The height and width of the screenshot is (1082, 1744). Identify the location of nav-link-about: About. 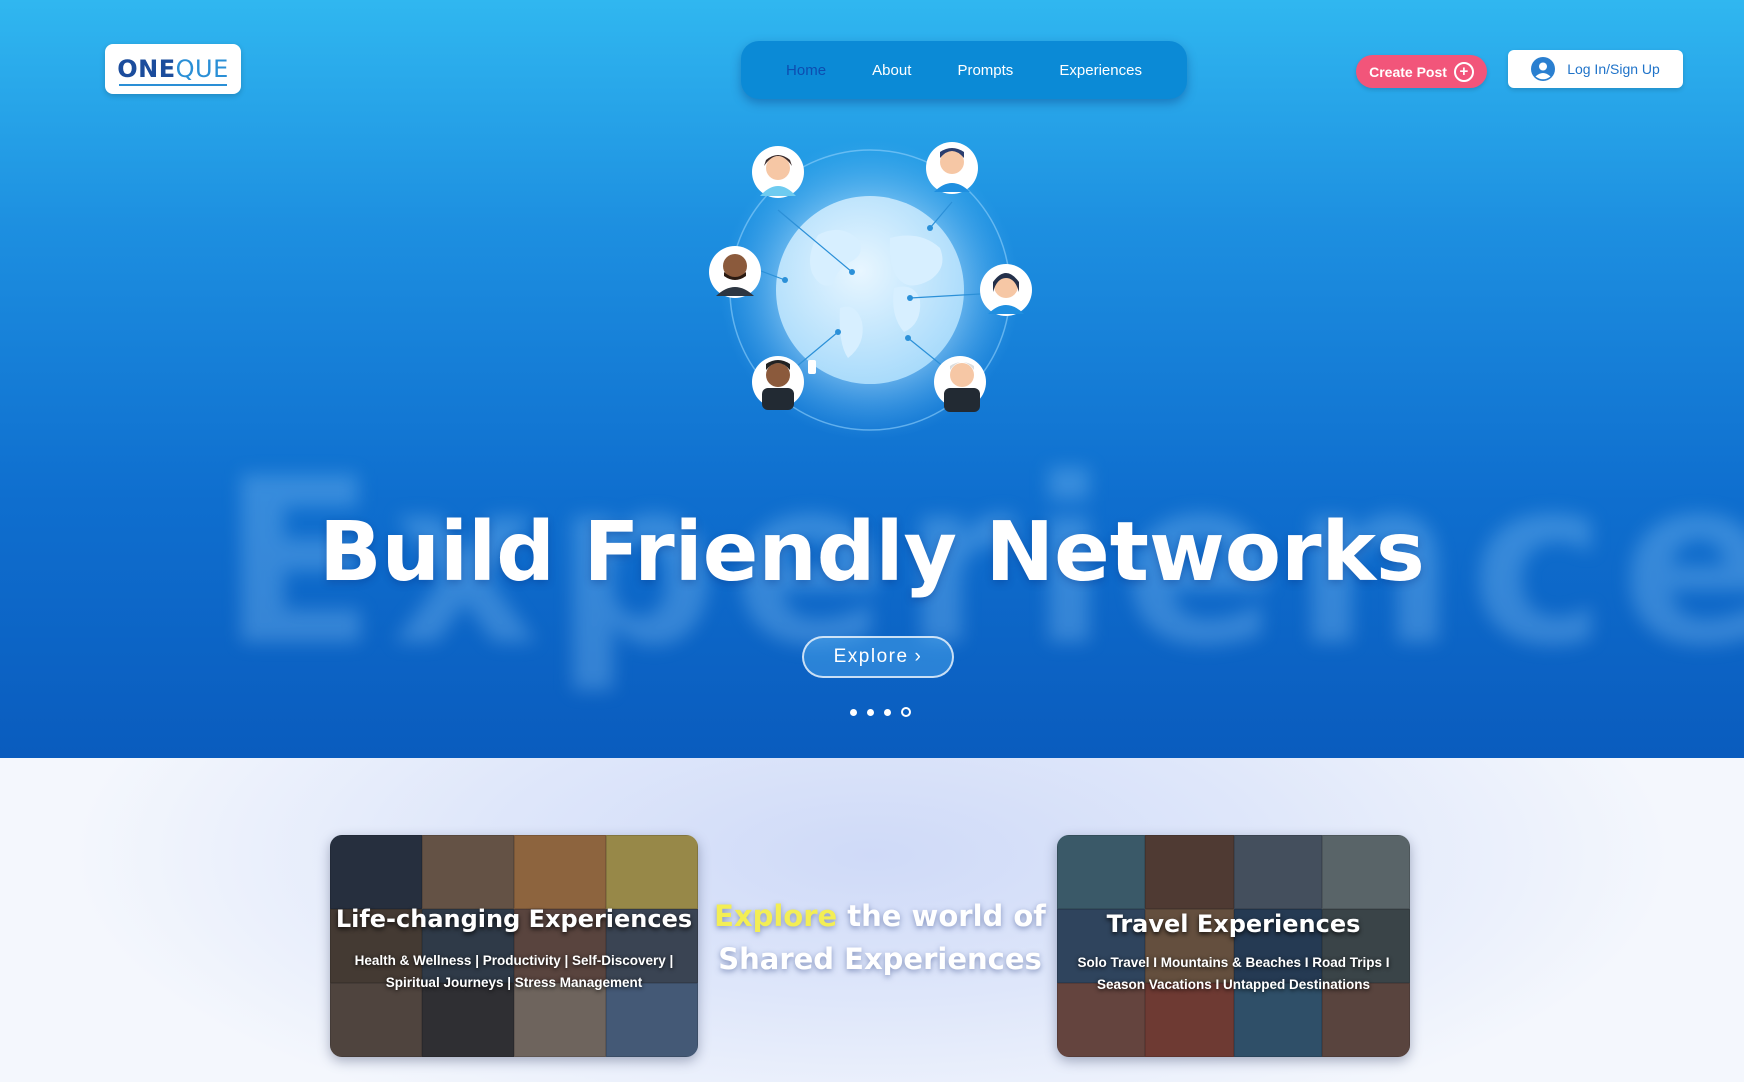
(891, 70).